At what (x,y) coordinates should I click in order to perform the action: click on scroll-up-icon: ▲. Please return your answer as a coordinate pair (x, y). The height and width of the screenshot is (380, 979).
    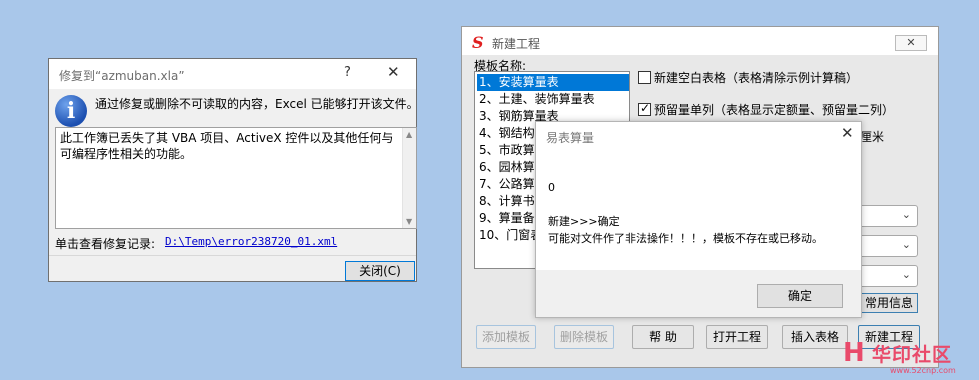
    Looking at the image, I should click on (409, 134).